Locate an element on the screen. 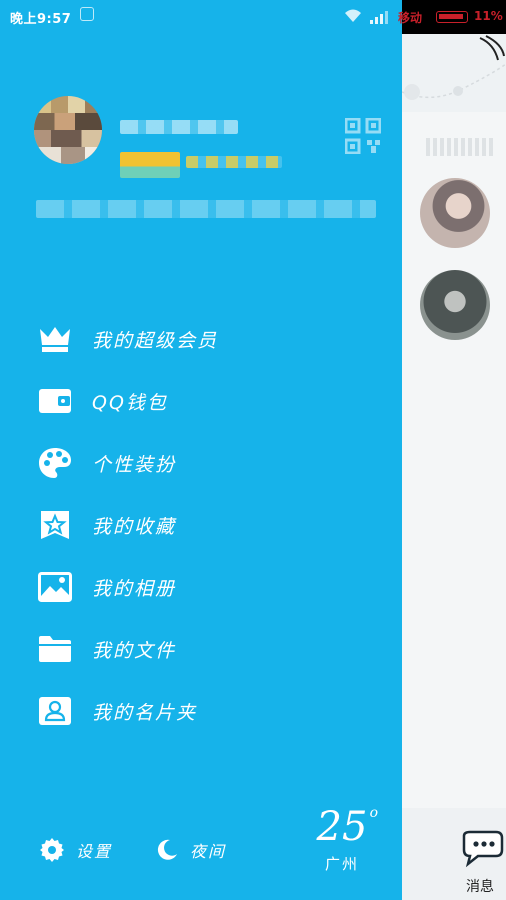 The height and width of the screenshot is (900, 506). settings-button: 设置 is located at coordinates (76, 850).